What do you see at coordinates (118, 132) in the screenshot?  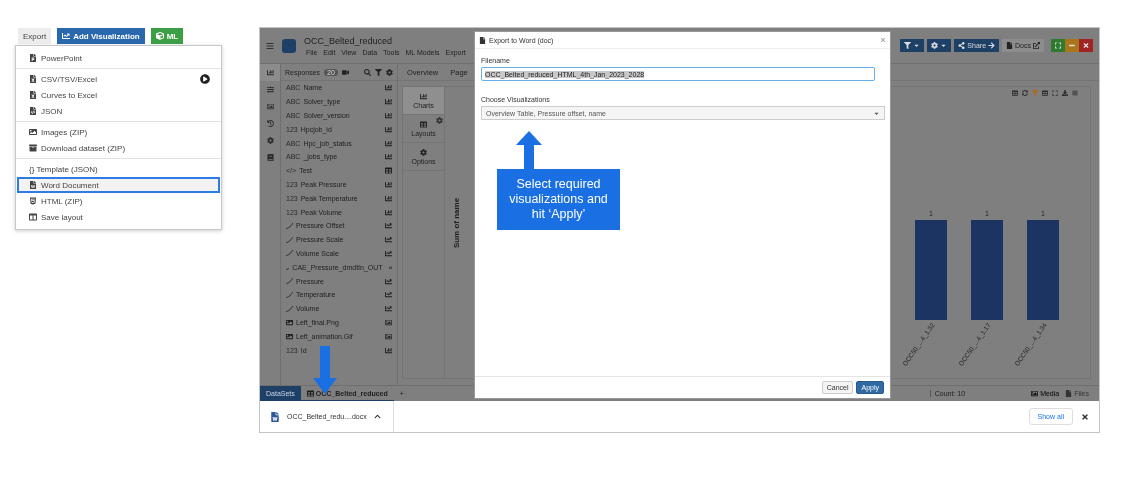 I see `menu-item: Images (ZIP)` at bounding box center [118, 132].